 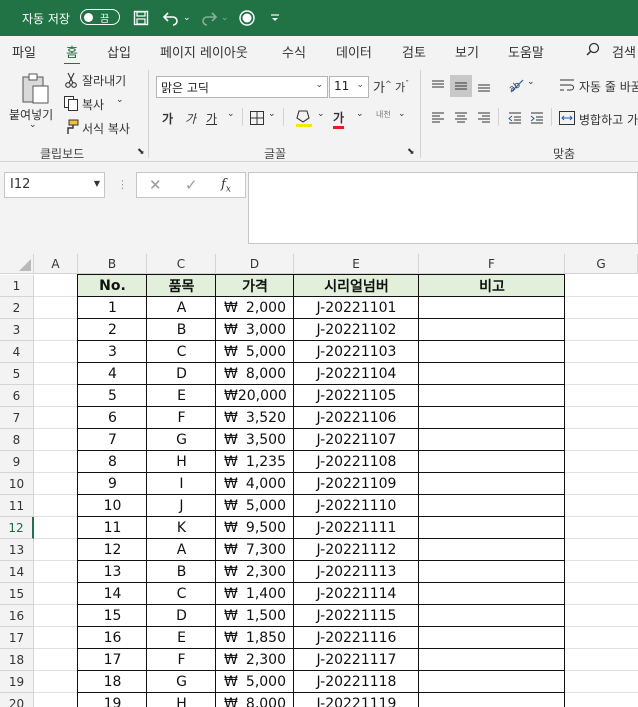 I want to click on font-size-combo: 11 ⌄, so click(x=349, y=87).